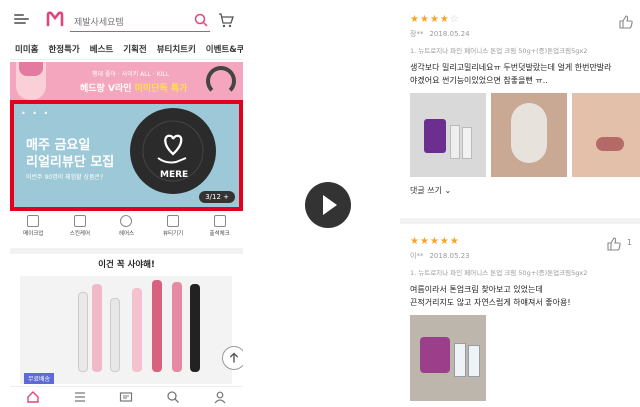  What do you see at coordinates (173, 221) in the screenshot?
I see `device-icon` at bounding box center [173, 221].